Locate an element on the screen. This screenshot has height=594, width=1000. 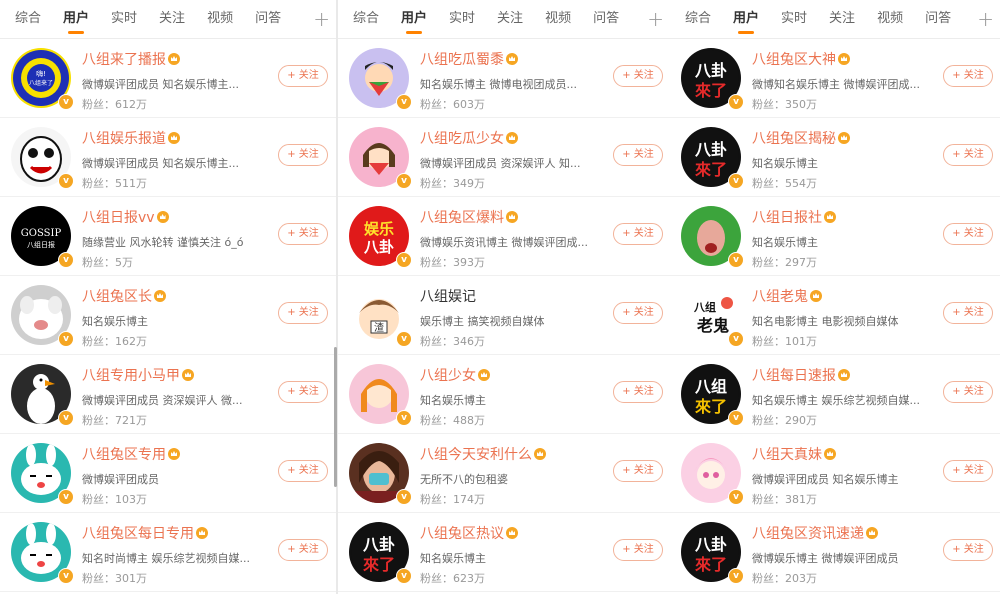
user-row: 八卦 來了 v 八组兔区大神 微博知名娱乐博主 微博娱评团成... 粉丝：350万 + 关注 is located at coordinates (835, 78).